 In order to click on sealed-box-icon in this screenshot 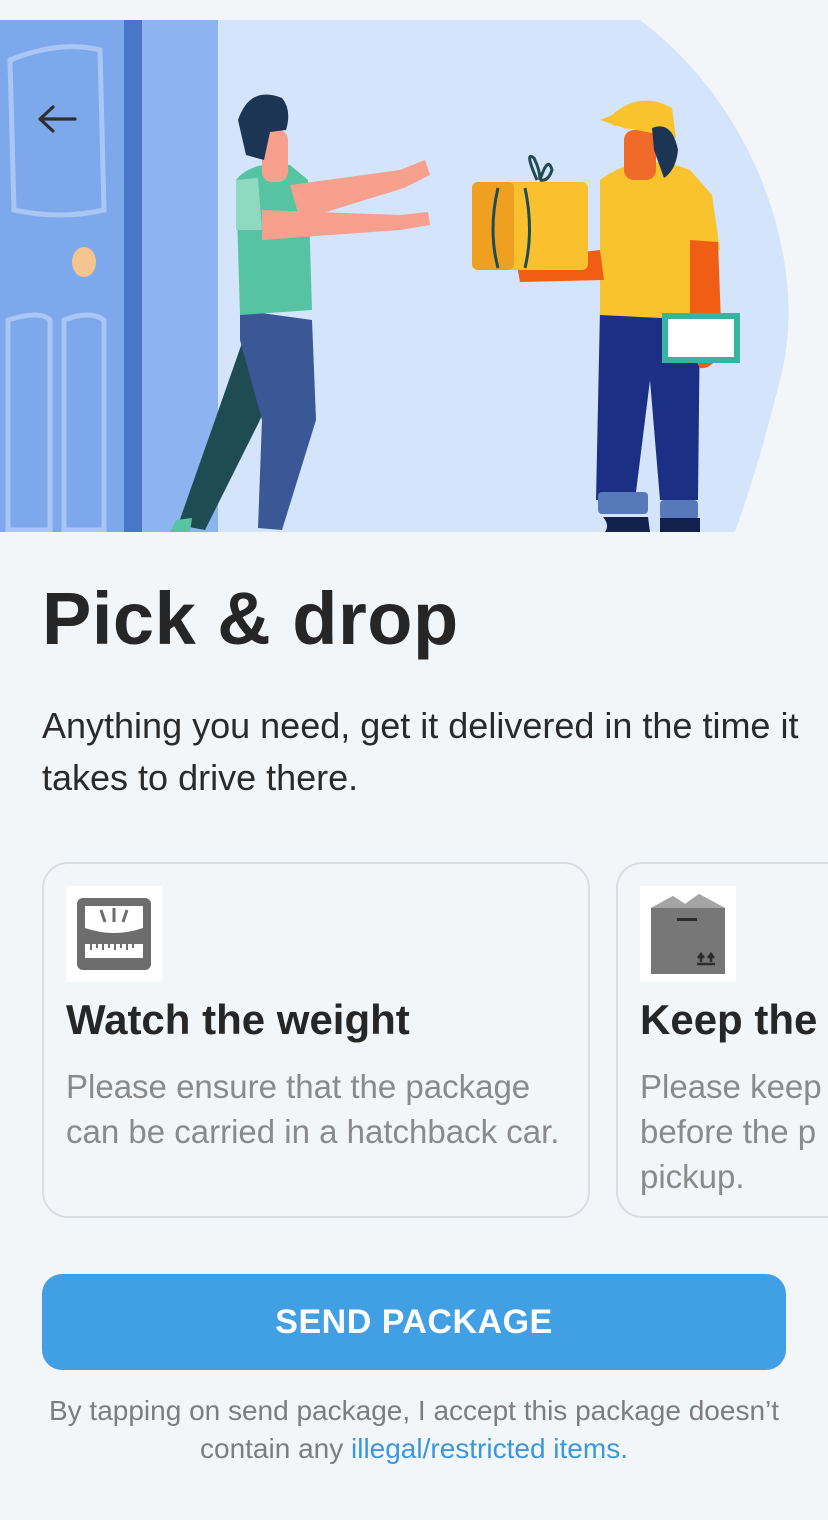, I will do `click(688, 934)`.